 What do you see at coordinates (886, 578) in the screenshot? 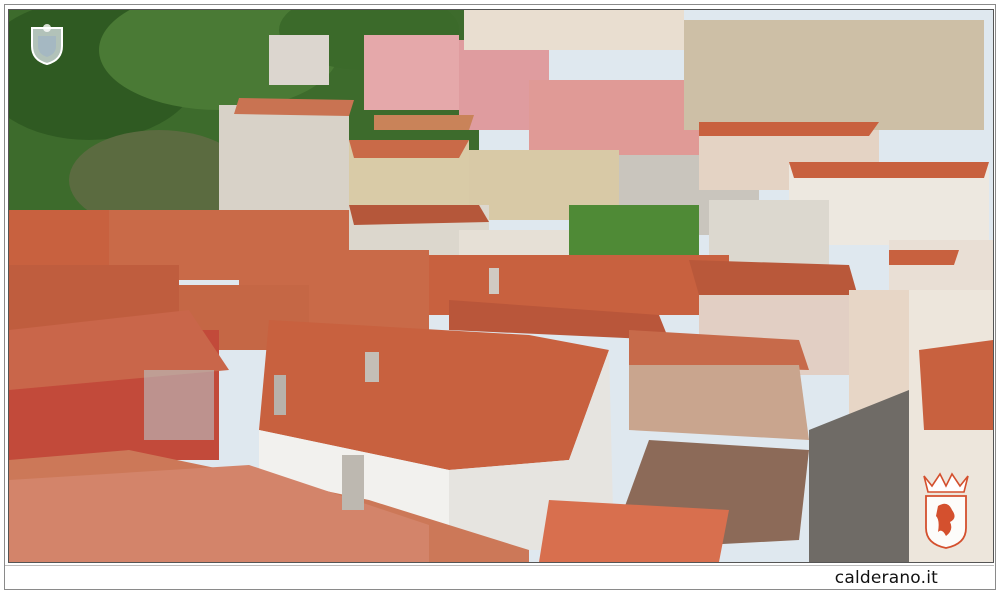
I see `site-caption: calderano.it` at bounding box center [886, 578].